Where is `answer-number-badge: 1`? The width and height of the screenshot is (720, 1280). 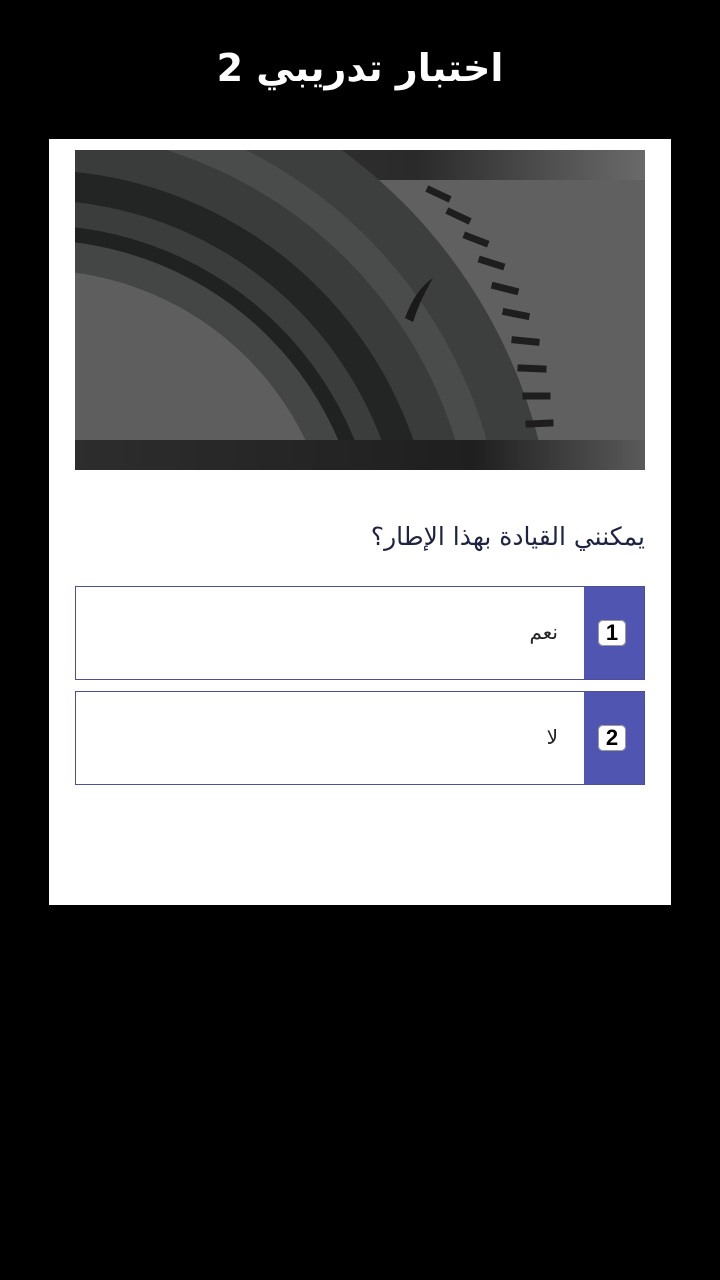
answer-number-badge: 1 is located at coordinates (612, 633).